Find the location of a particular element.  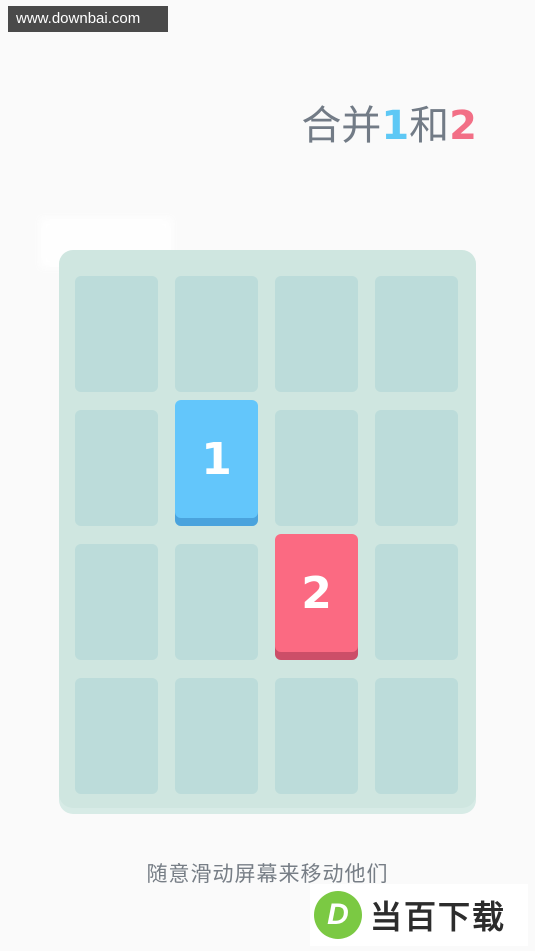

title-number-1: 1 is located at coordinates (395, 126).